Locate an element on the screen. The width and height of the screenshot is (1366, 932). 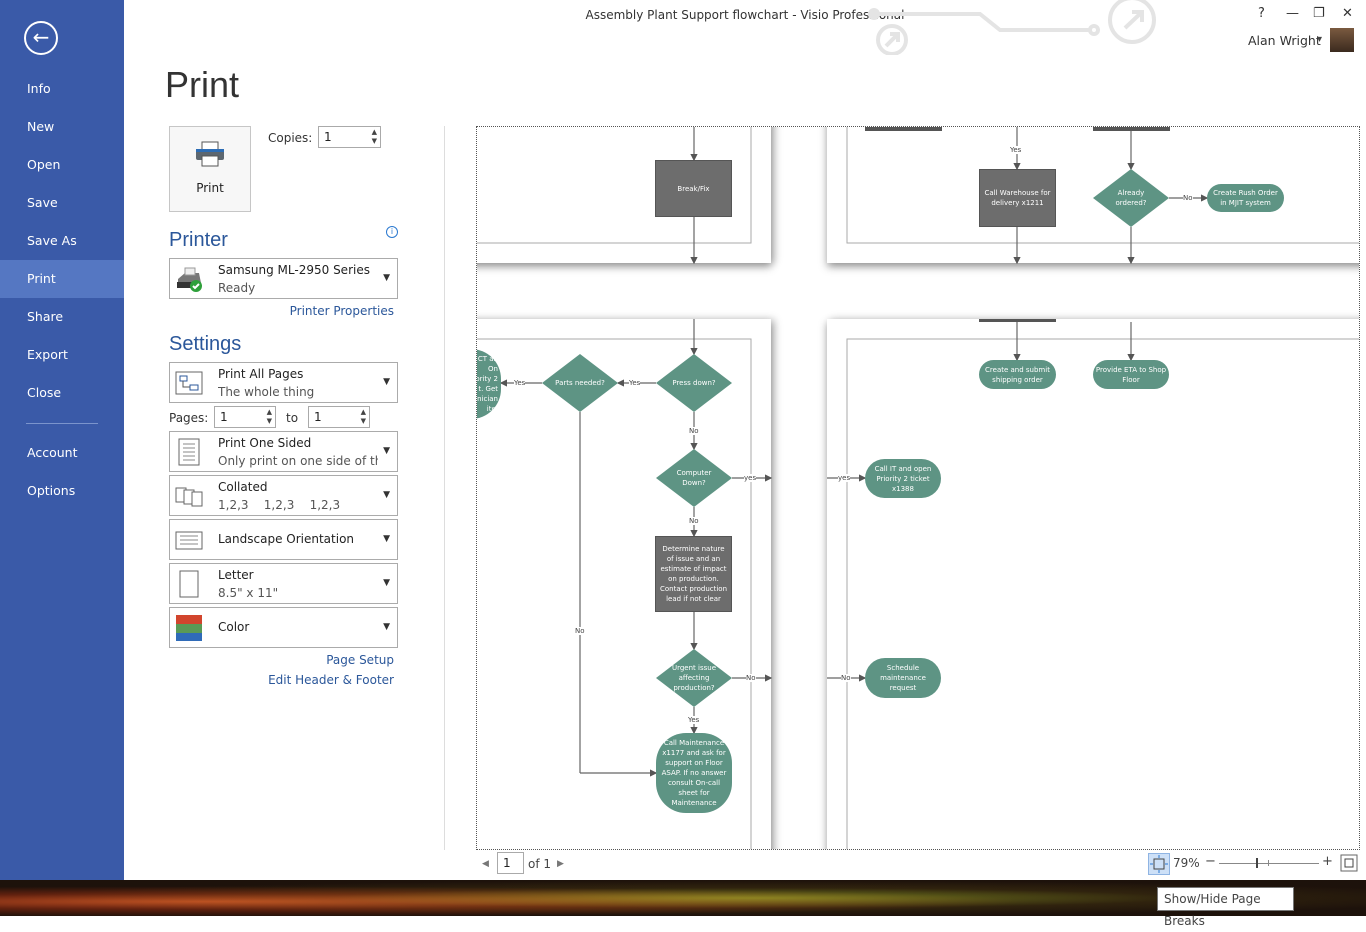
sidebar-item-print: Print is located at coordinates (62, 279).